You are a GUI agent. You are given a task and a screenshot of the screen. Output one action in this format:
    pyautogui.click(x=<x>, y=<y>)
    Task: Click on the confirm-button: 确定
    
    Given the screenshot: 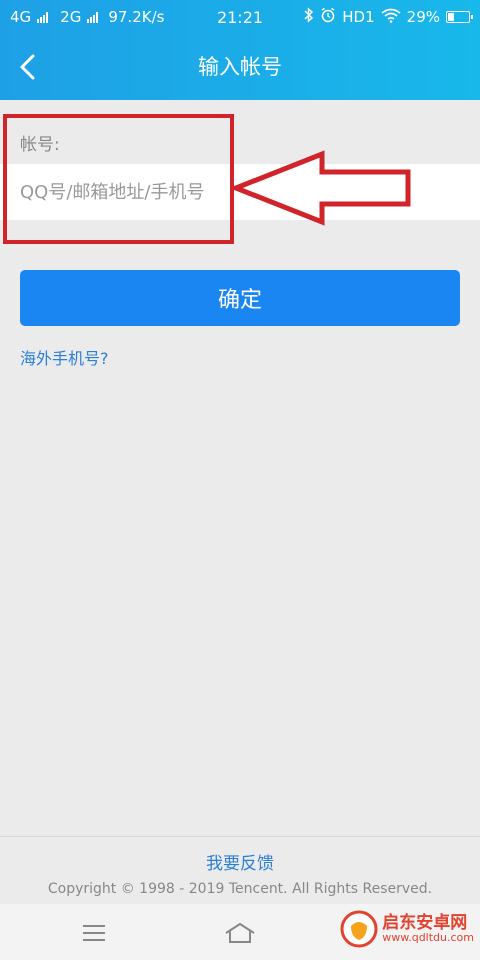 What is the action you would take?
    pyautogui.click(x=240, y=298)
    